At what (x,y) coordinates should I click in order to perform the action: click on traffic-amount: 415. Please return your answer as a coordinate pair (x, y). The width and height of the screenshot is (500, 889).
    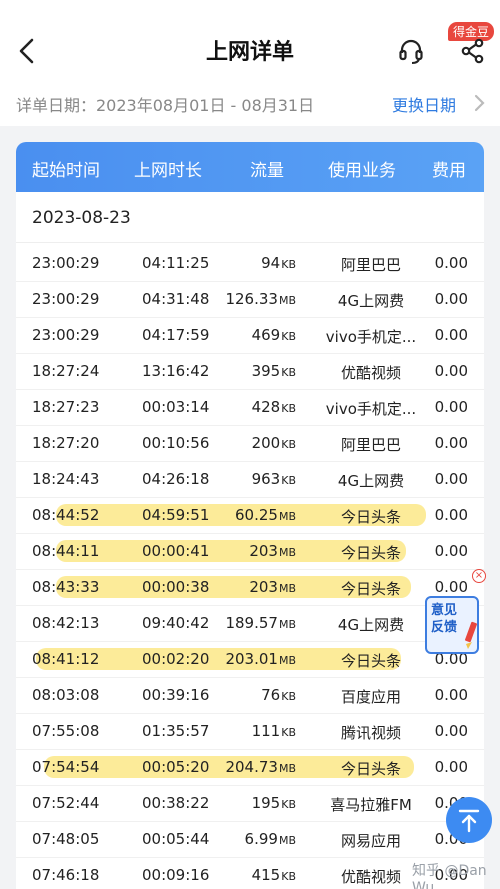
    Looking at the image, I should click on (266, 875).